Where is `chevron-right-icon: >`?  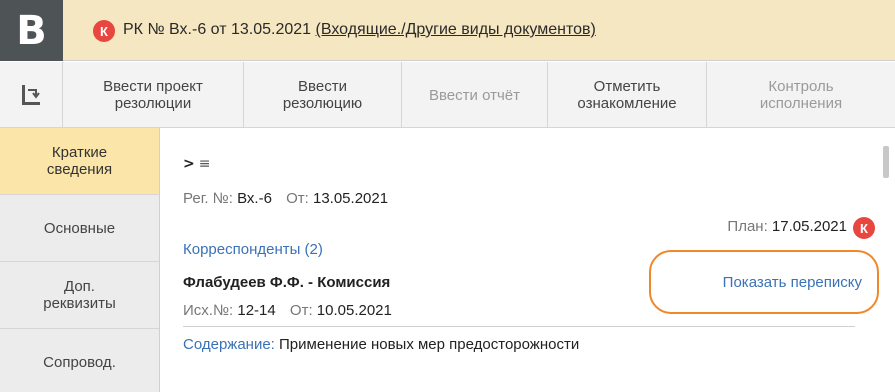
chevron-right-icon: > is located at coordinates (189, 164).